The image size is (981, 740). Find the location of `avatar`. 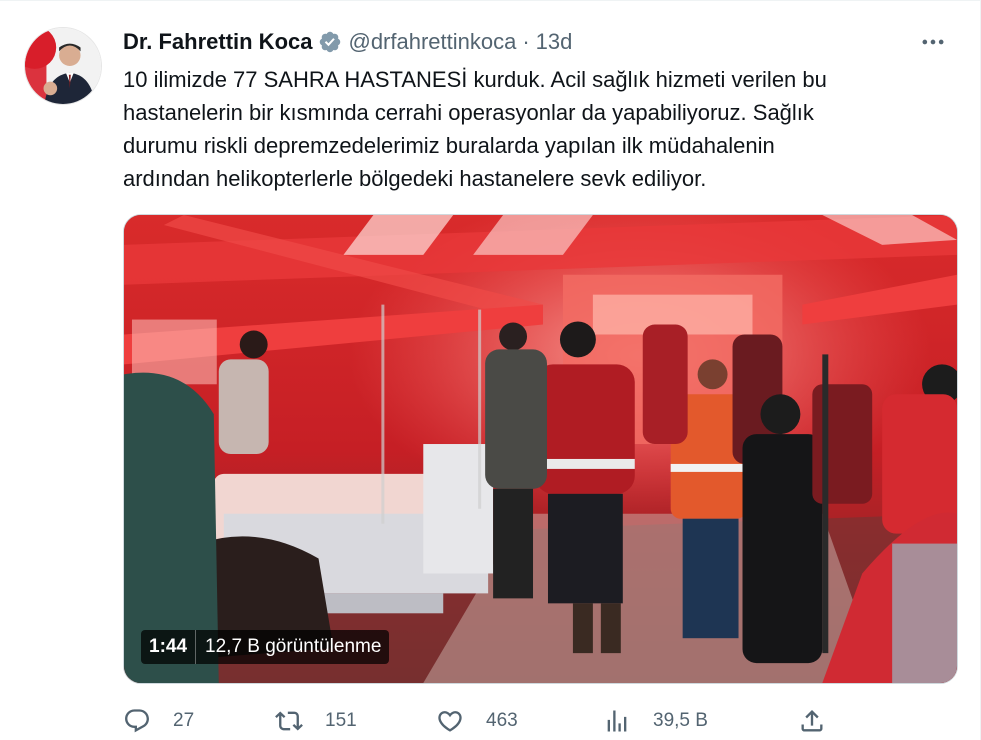

avatar is located at coordinates (63, 66).